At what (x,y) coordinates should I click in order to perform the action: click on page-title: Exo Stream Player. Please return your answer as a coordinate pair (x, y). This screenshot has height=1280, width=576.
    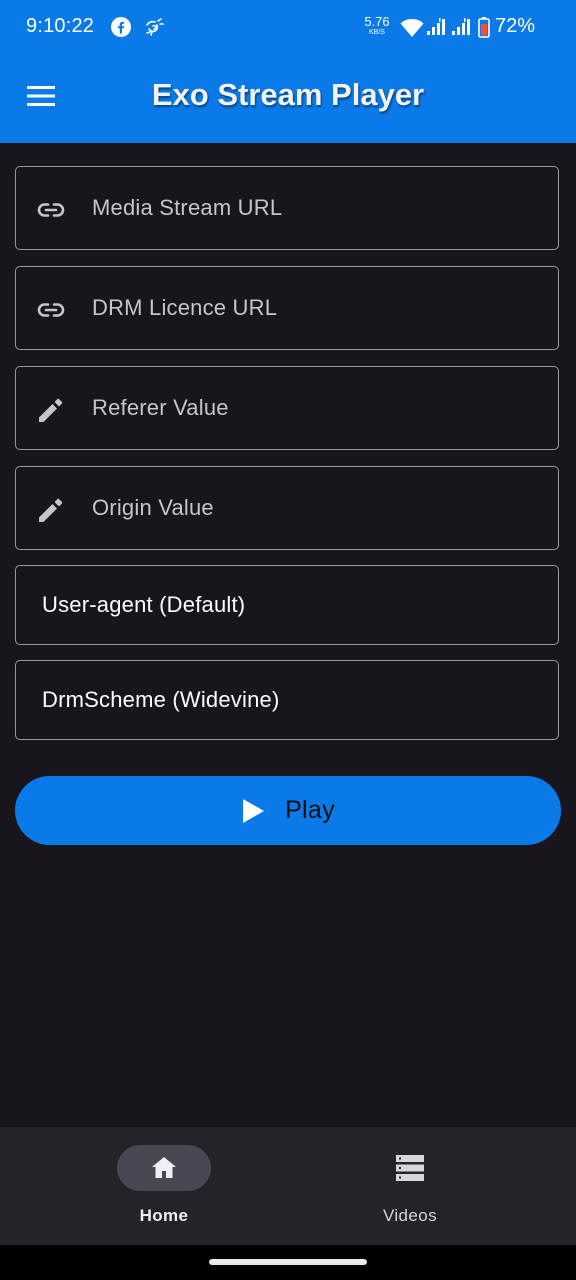
    Looking at the image, I should click on (288, 94).